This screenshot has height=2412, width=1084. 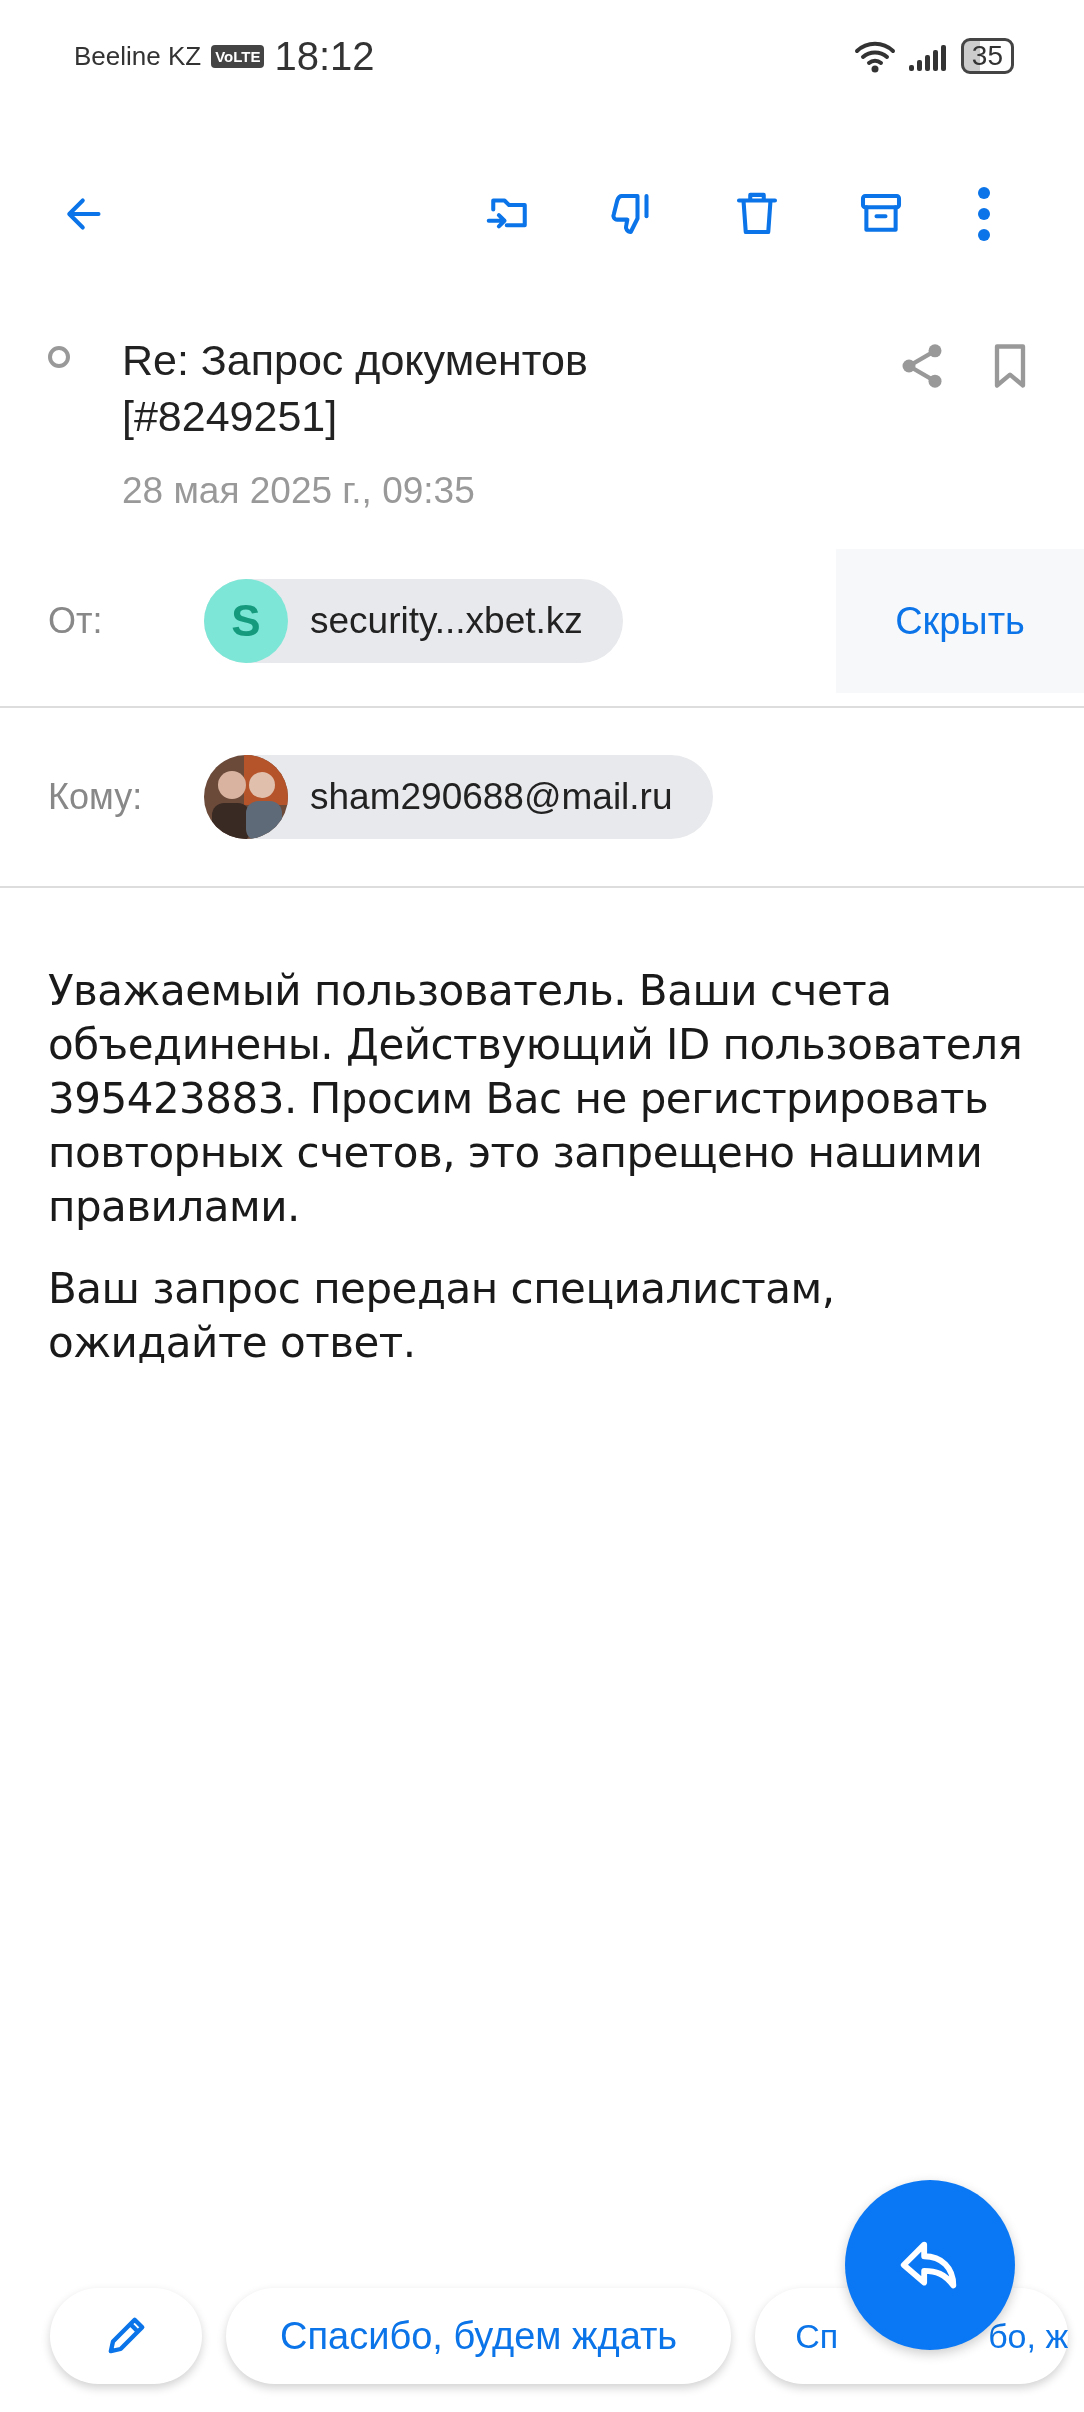 What do you see at coordinates (76, 621) in the screenshot?
I see `from-label: От:` at bounding box center [76, 621].